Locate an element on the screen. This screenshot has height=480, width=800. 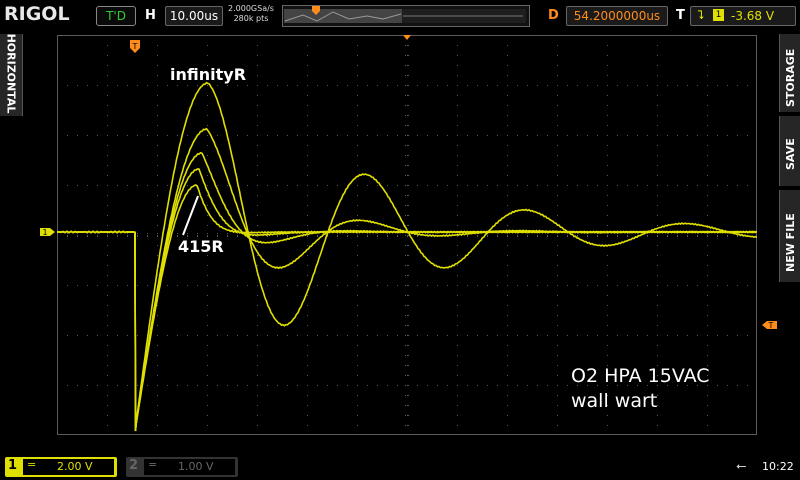
annotation-pointer is located at coordinates (190, 215).